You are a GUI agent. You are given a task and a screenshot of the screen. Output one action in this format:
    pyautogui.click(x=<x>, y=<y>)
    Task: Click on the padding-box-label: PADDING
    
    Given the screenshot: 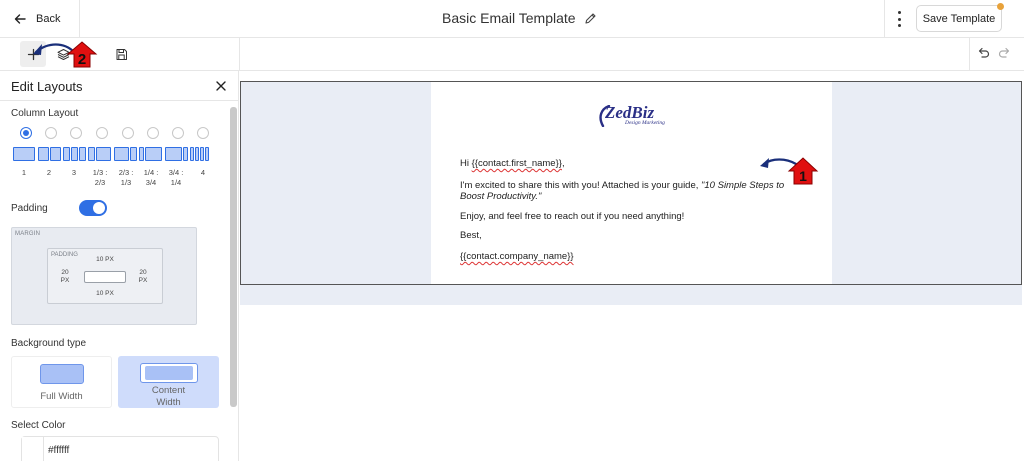 What is the action you would take?
    pyautogui.click(x=64, y=255)
    